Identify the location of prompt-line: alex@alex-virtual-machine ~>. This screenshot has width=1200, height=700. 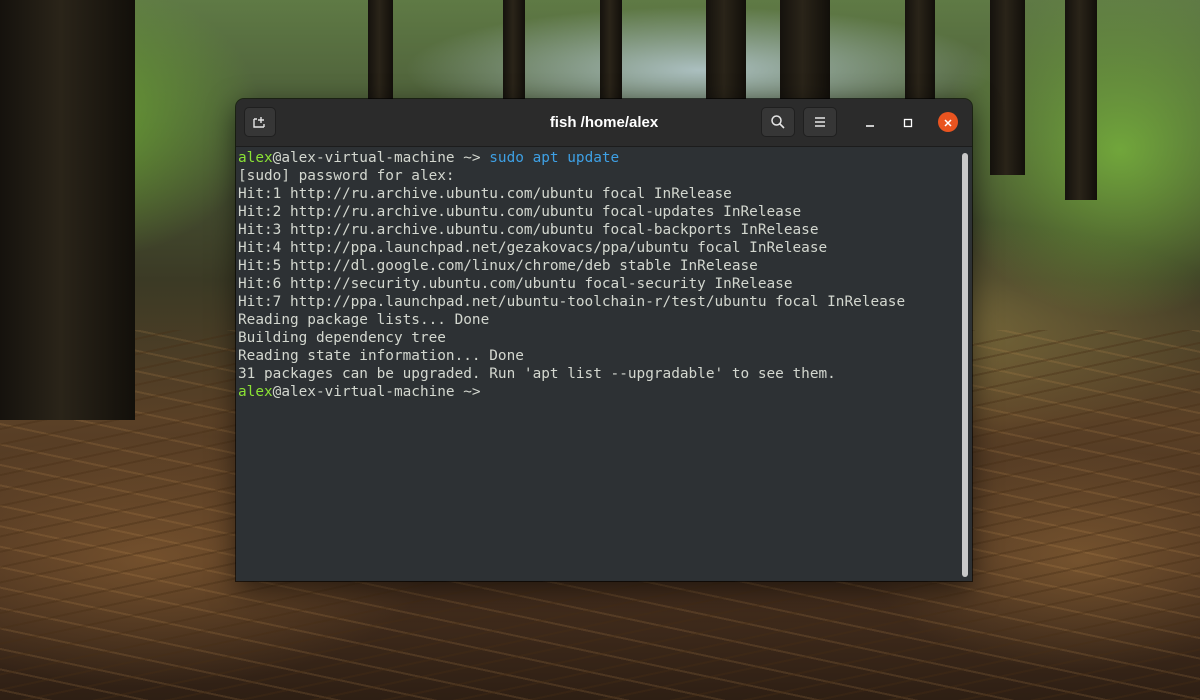
(605, 392).